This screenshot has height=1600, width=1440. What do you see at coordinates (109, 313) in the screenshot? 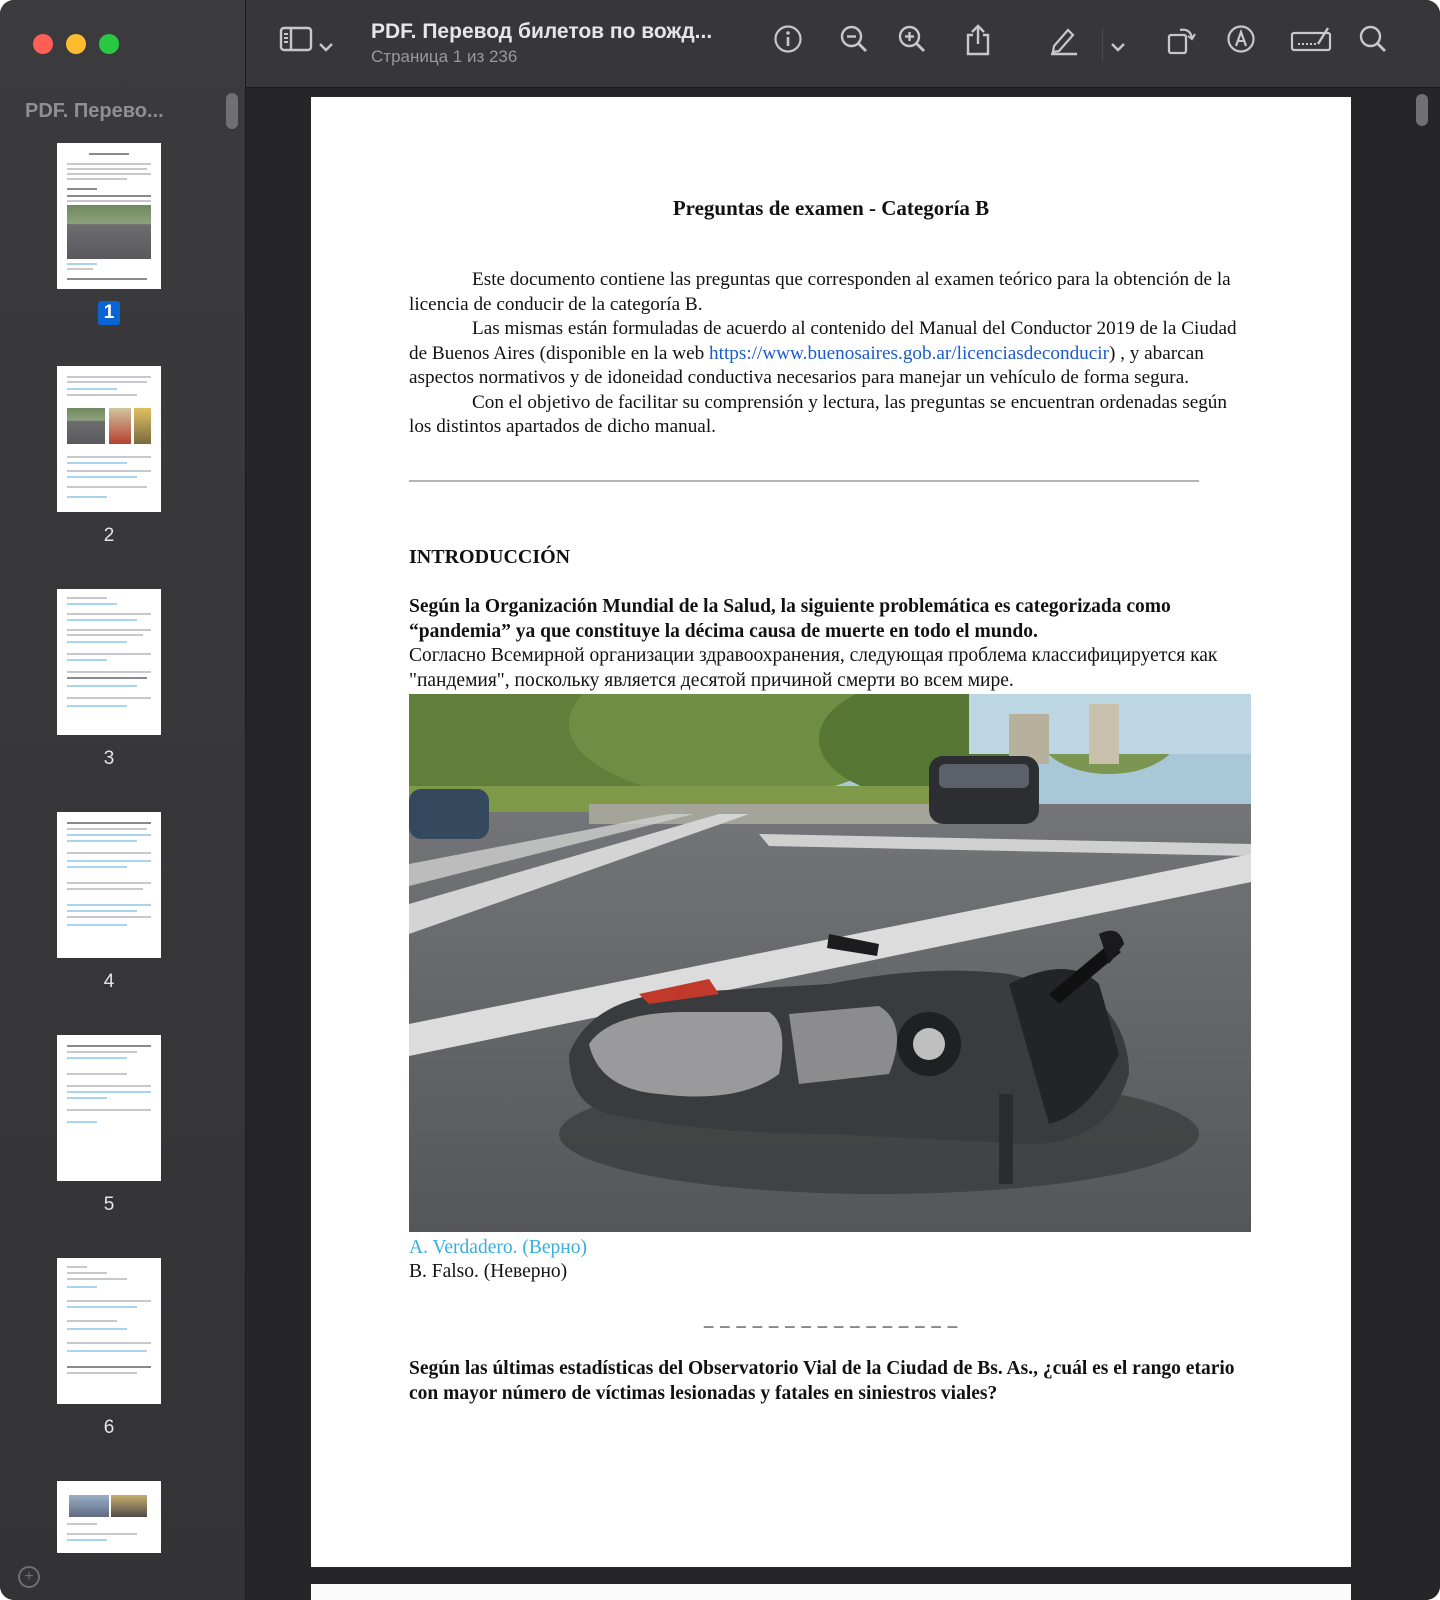
I see `thumbnail-label-1: 1` at bounding box center [109, 313].